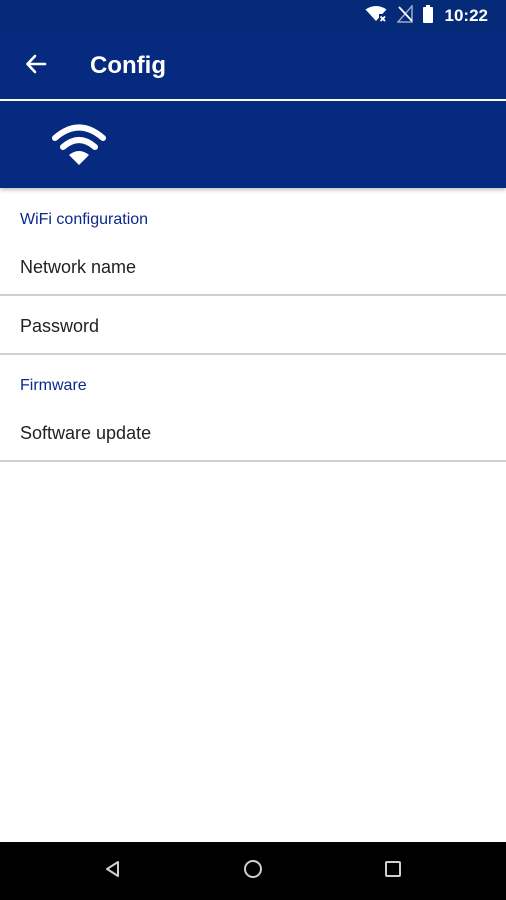  Describe the element at coordinates (78, 267) in the screenshot. I see `network-name-label: Network name` at that location.